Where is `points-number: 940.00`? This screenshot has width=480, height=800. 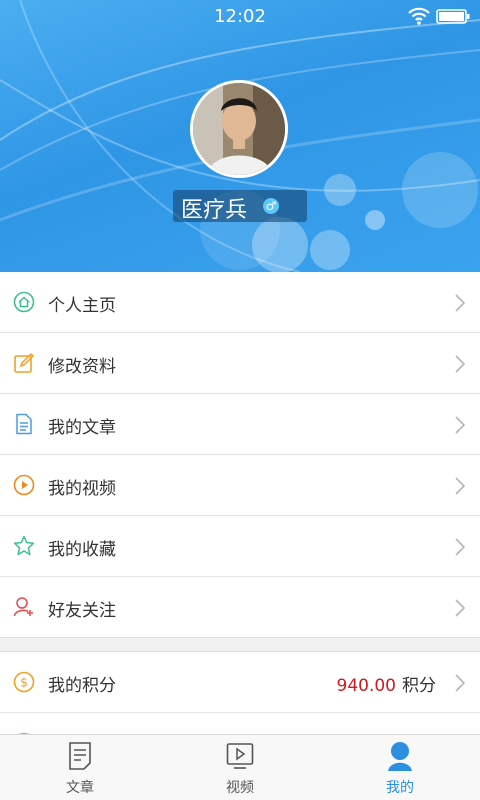
points-number: 940.00 is located at coordinates (366, 686).